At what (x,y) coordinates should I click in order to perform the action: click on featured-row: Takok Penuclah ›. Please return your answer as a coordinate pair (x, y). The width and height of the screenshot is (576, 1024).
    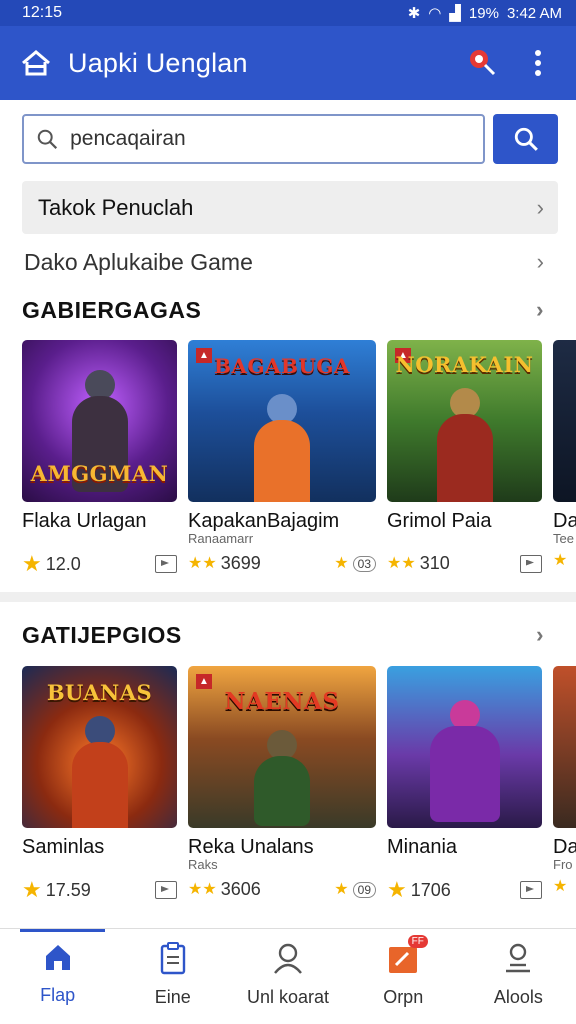
    Looking at the image, I should click on (290, 207).